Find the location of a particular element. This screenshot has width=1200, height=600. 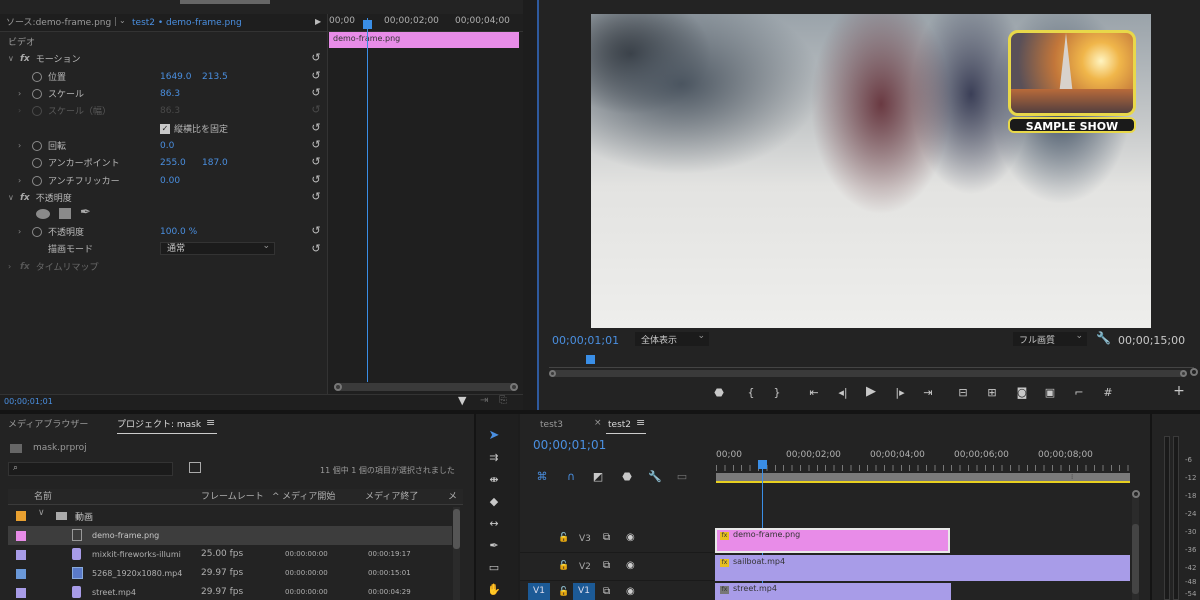

column-more: メ is located at coordinates (452, 497).